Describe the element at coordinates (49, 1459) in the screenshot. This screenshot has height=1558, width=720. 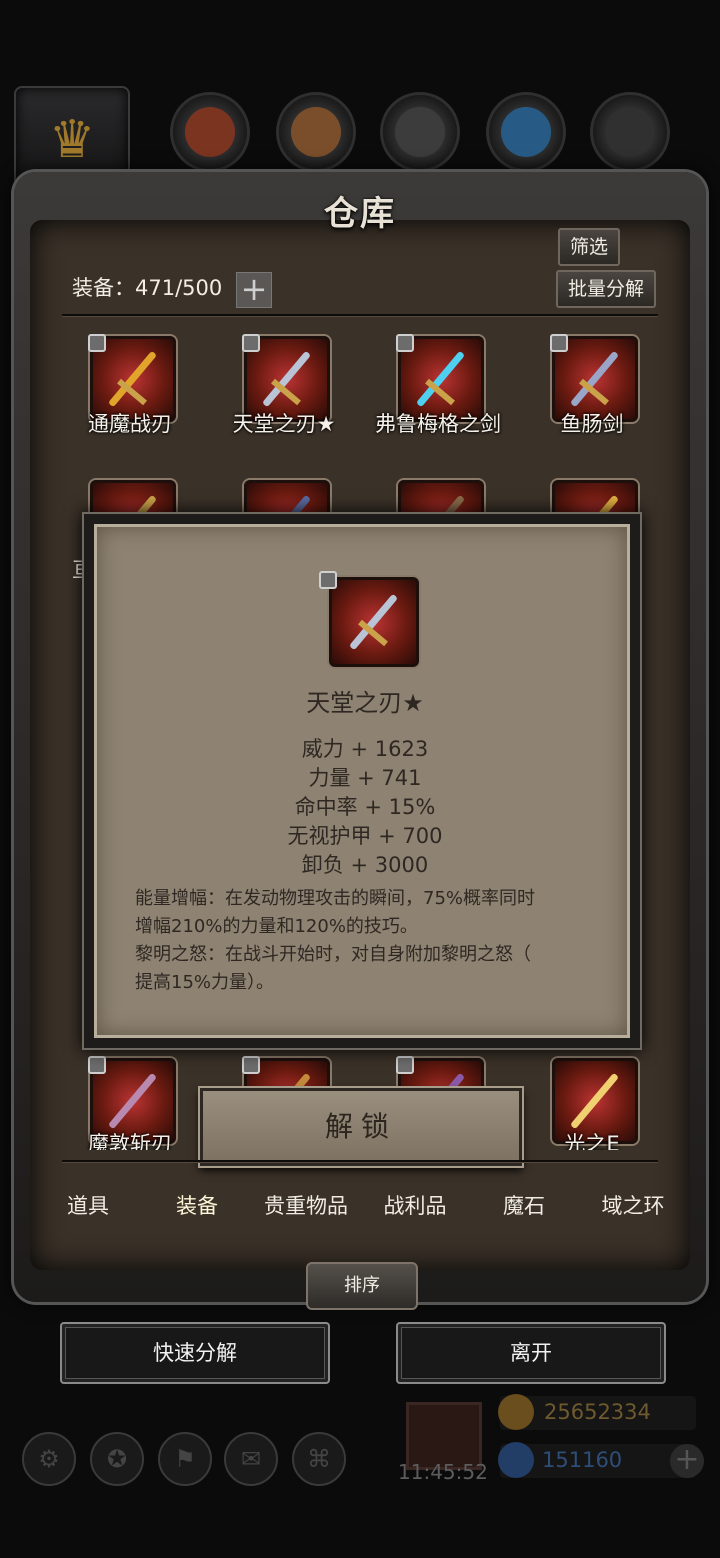
I see `settings-icon: ⚙` at that location.